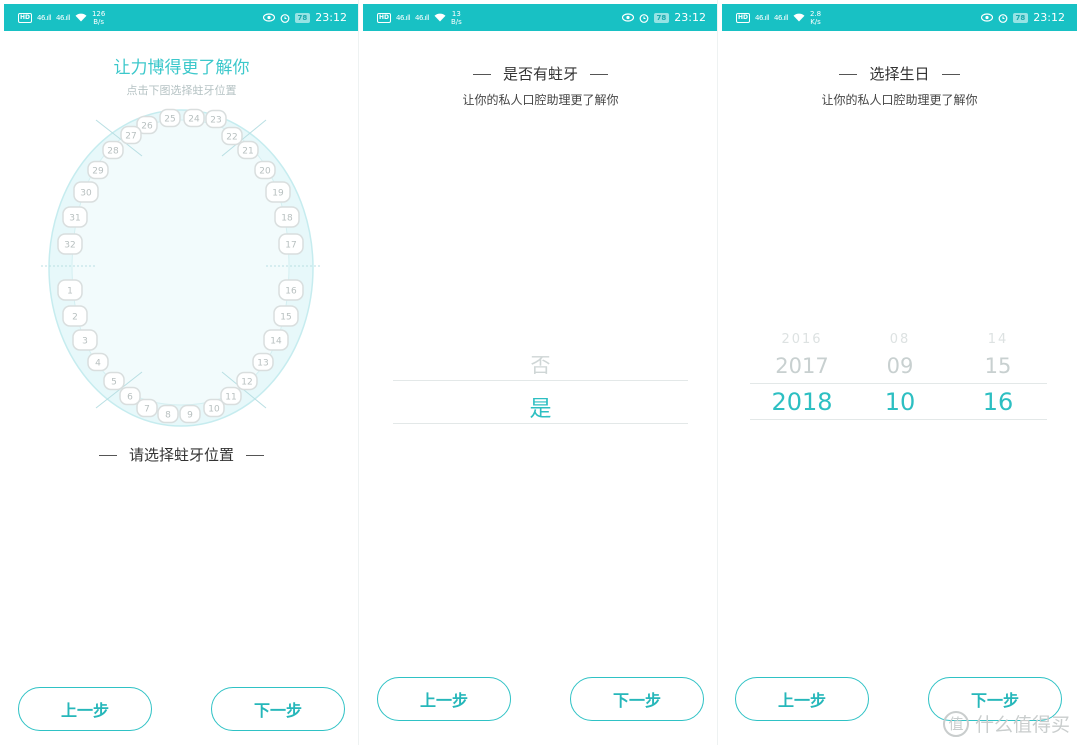 The height and width of the screenshot is (745, 1080). Describe the element at coordinates (900, 366) in the screenshot. I see `month-option-near: 09` at that location.